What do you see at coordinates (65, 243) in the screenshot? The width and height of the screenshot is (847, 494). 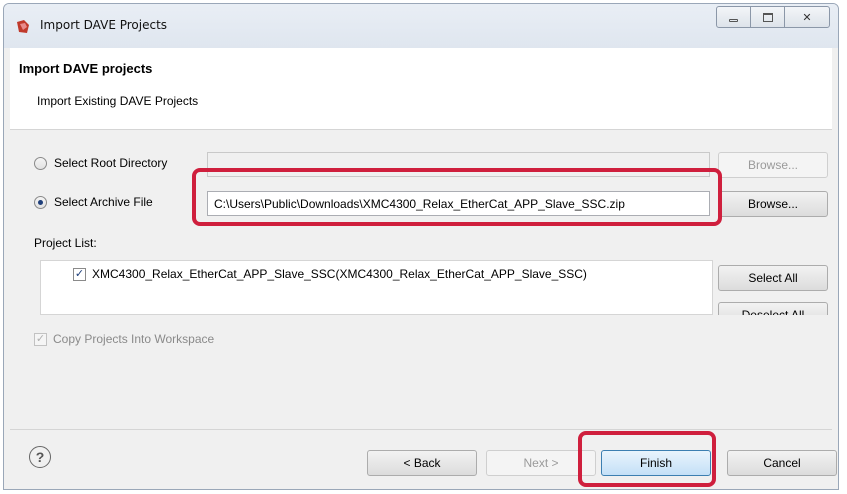 I see `project-list-label: Project List:` at bounding box center [65, 243].